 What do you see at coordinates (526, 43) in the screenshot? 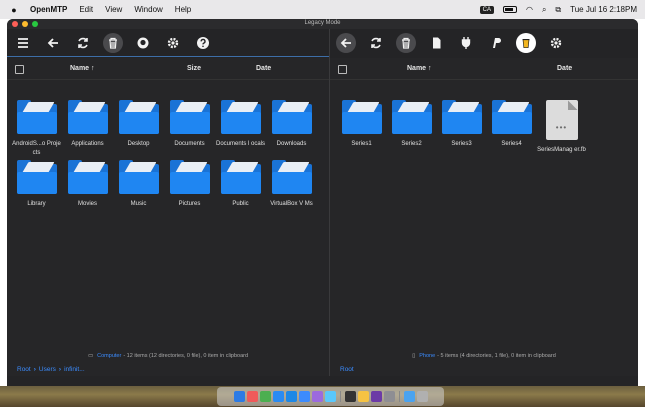
I see `coffee-cup-icon` at bounding box center [526, 43].